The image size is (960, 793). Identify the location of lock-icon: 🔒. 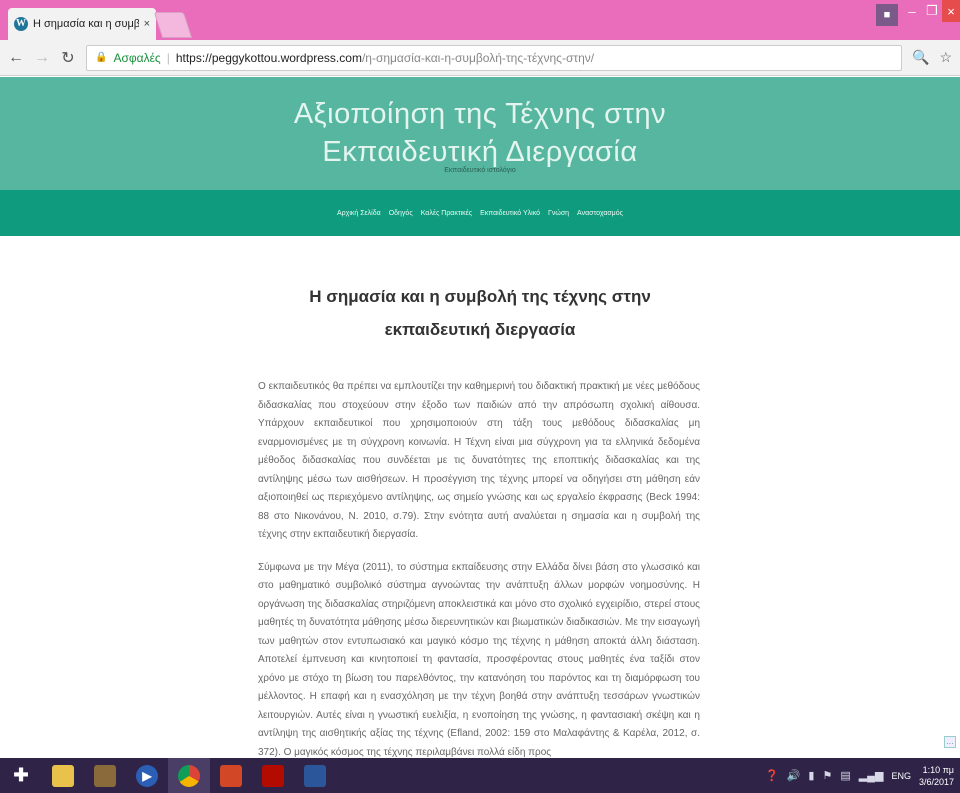
(101, 57).